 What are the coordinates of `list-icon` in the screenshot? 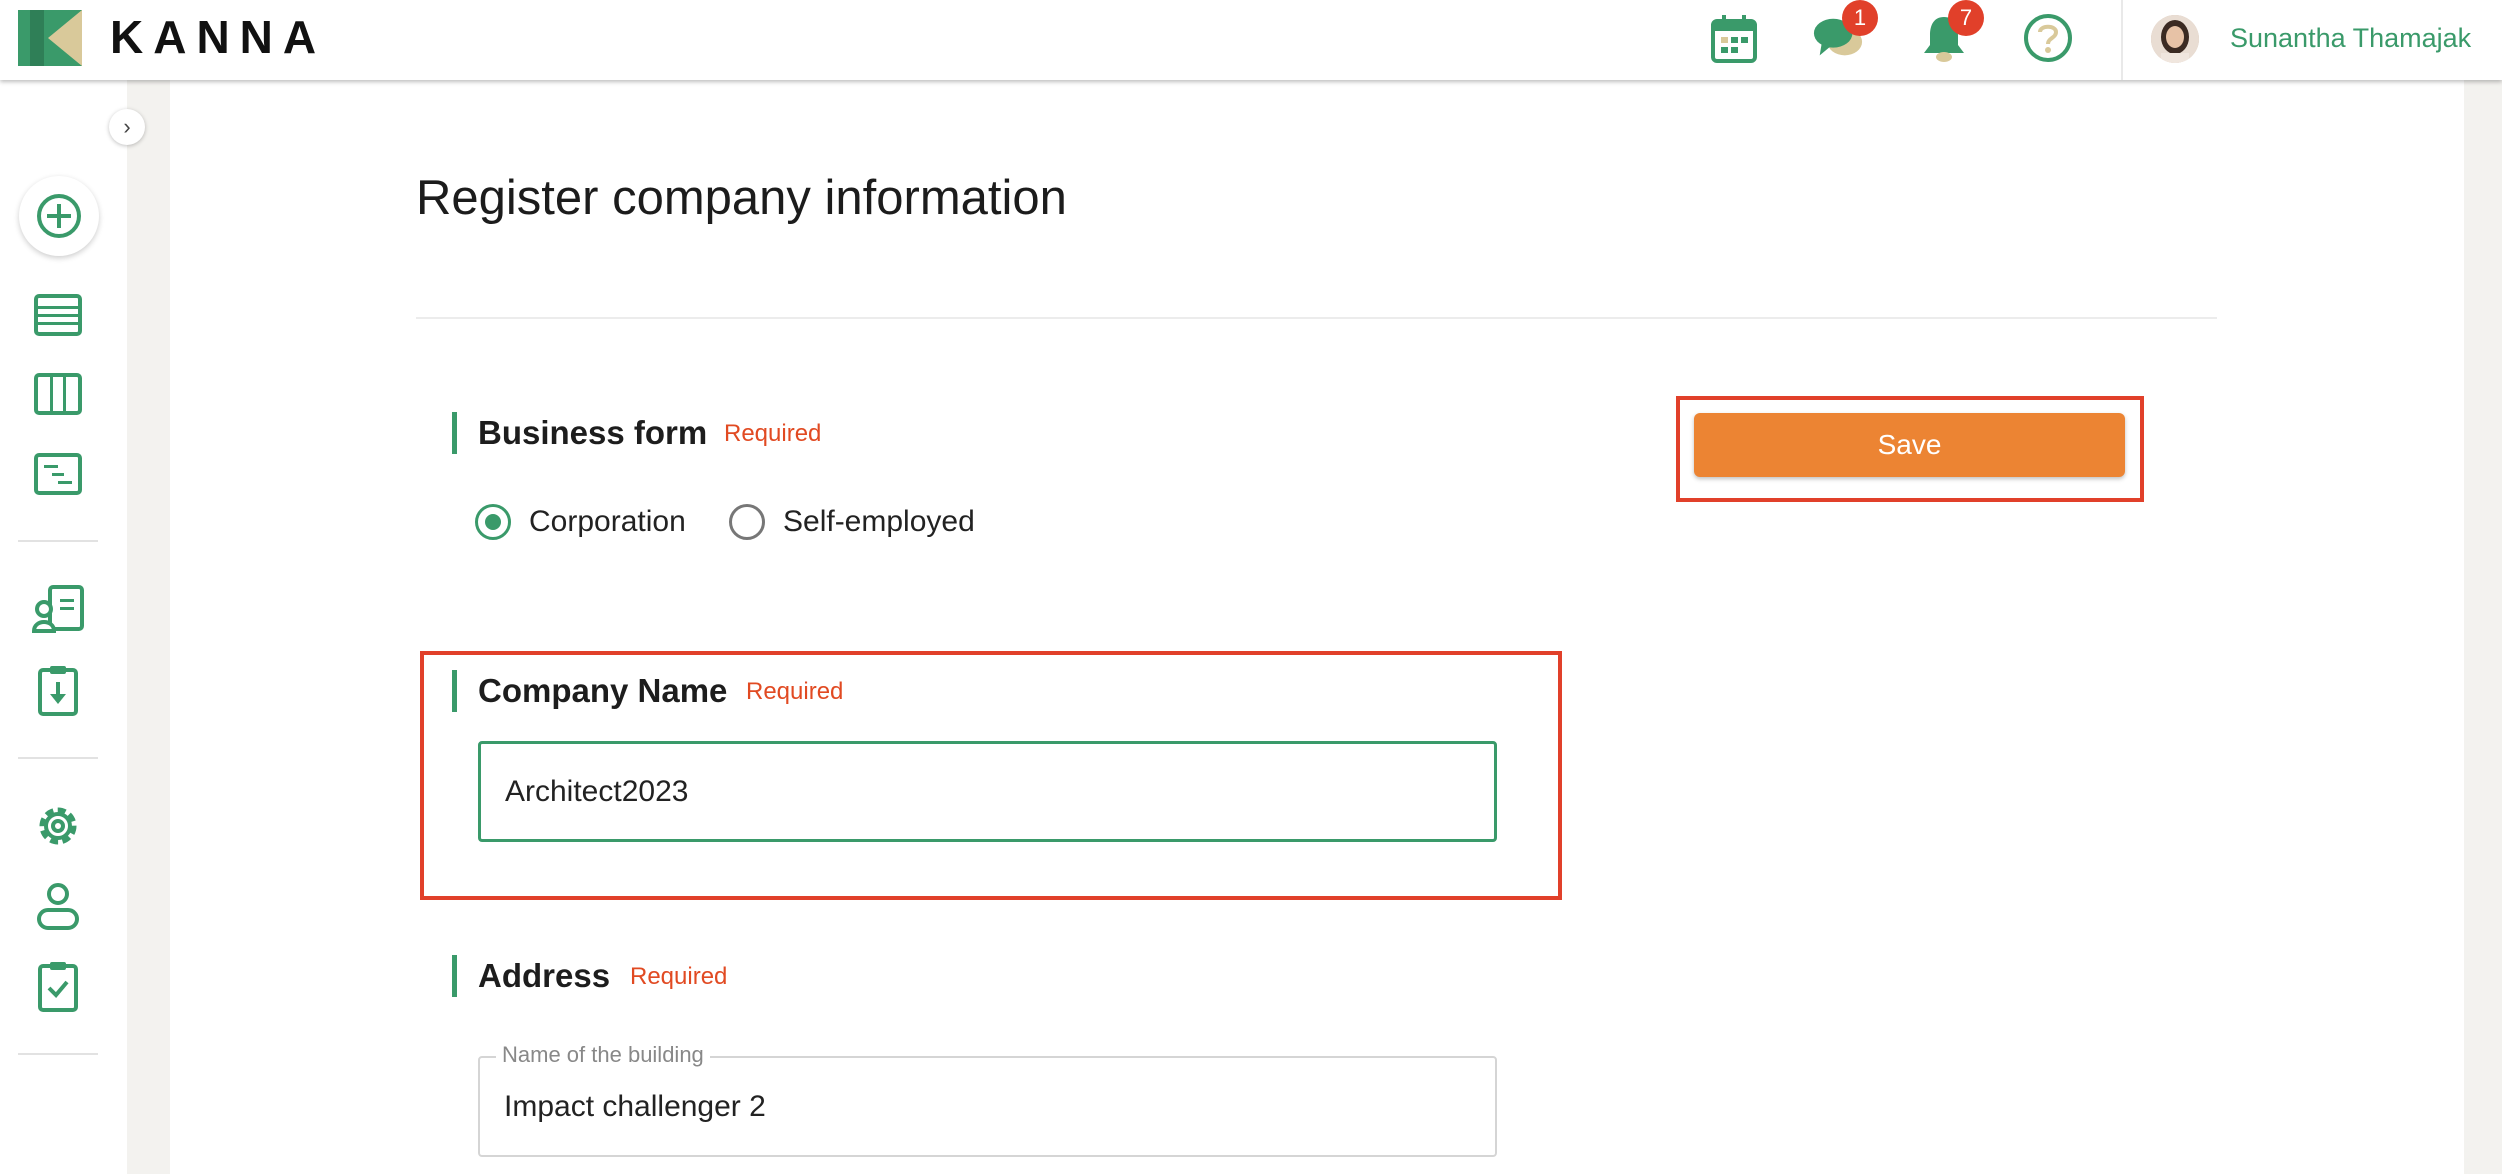 It's located at (58, 315).